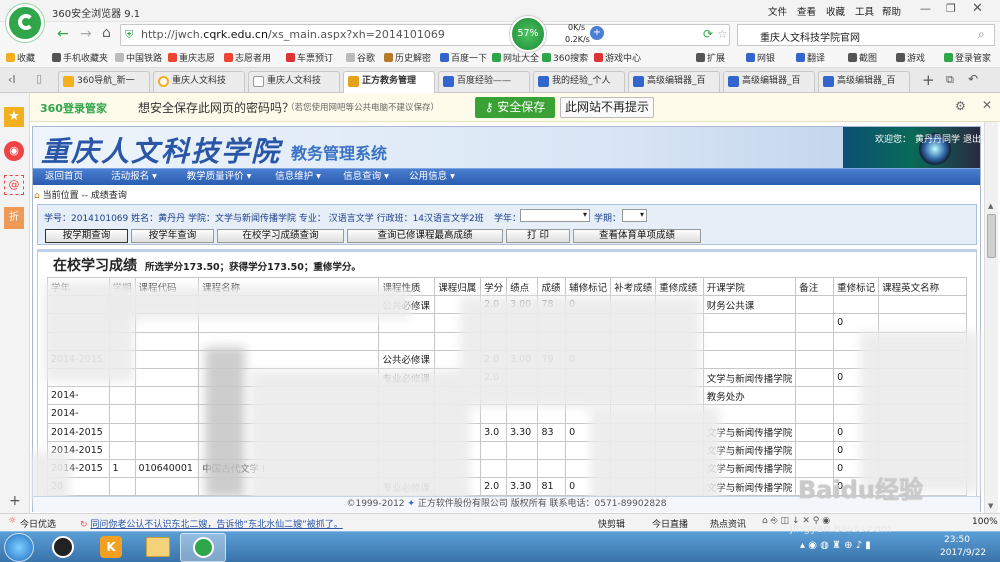  Describe the element at coordinates (991, 236) in the screenshot. I see `scrollbar-thumb` at that location.